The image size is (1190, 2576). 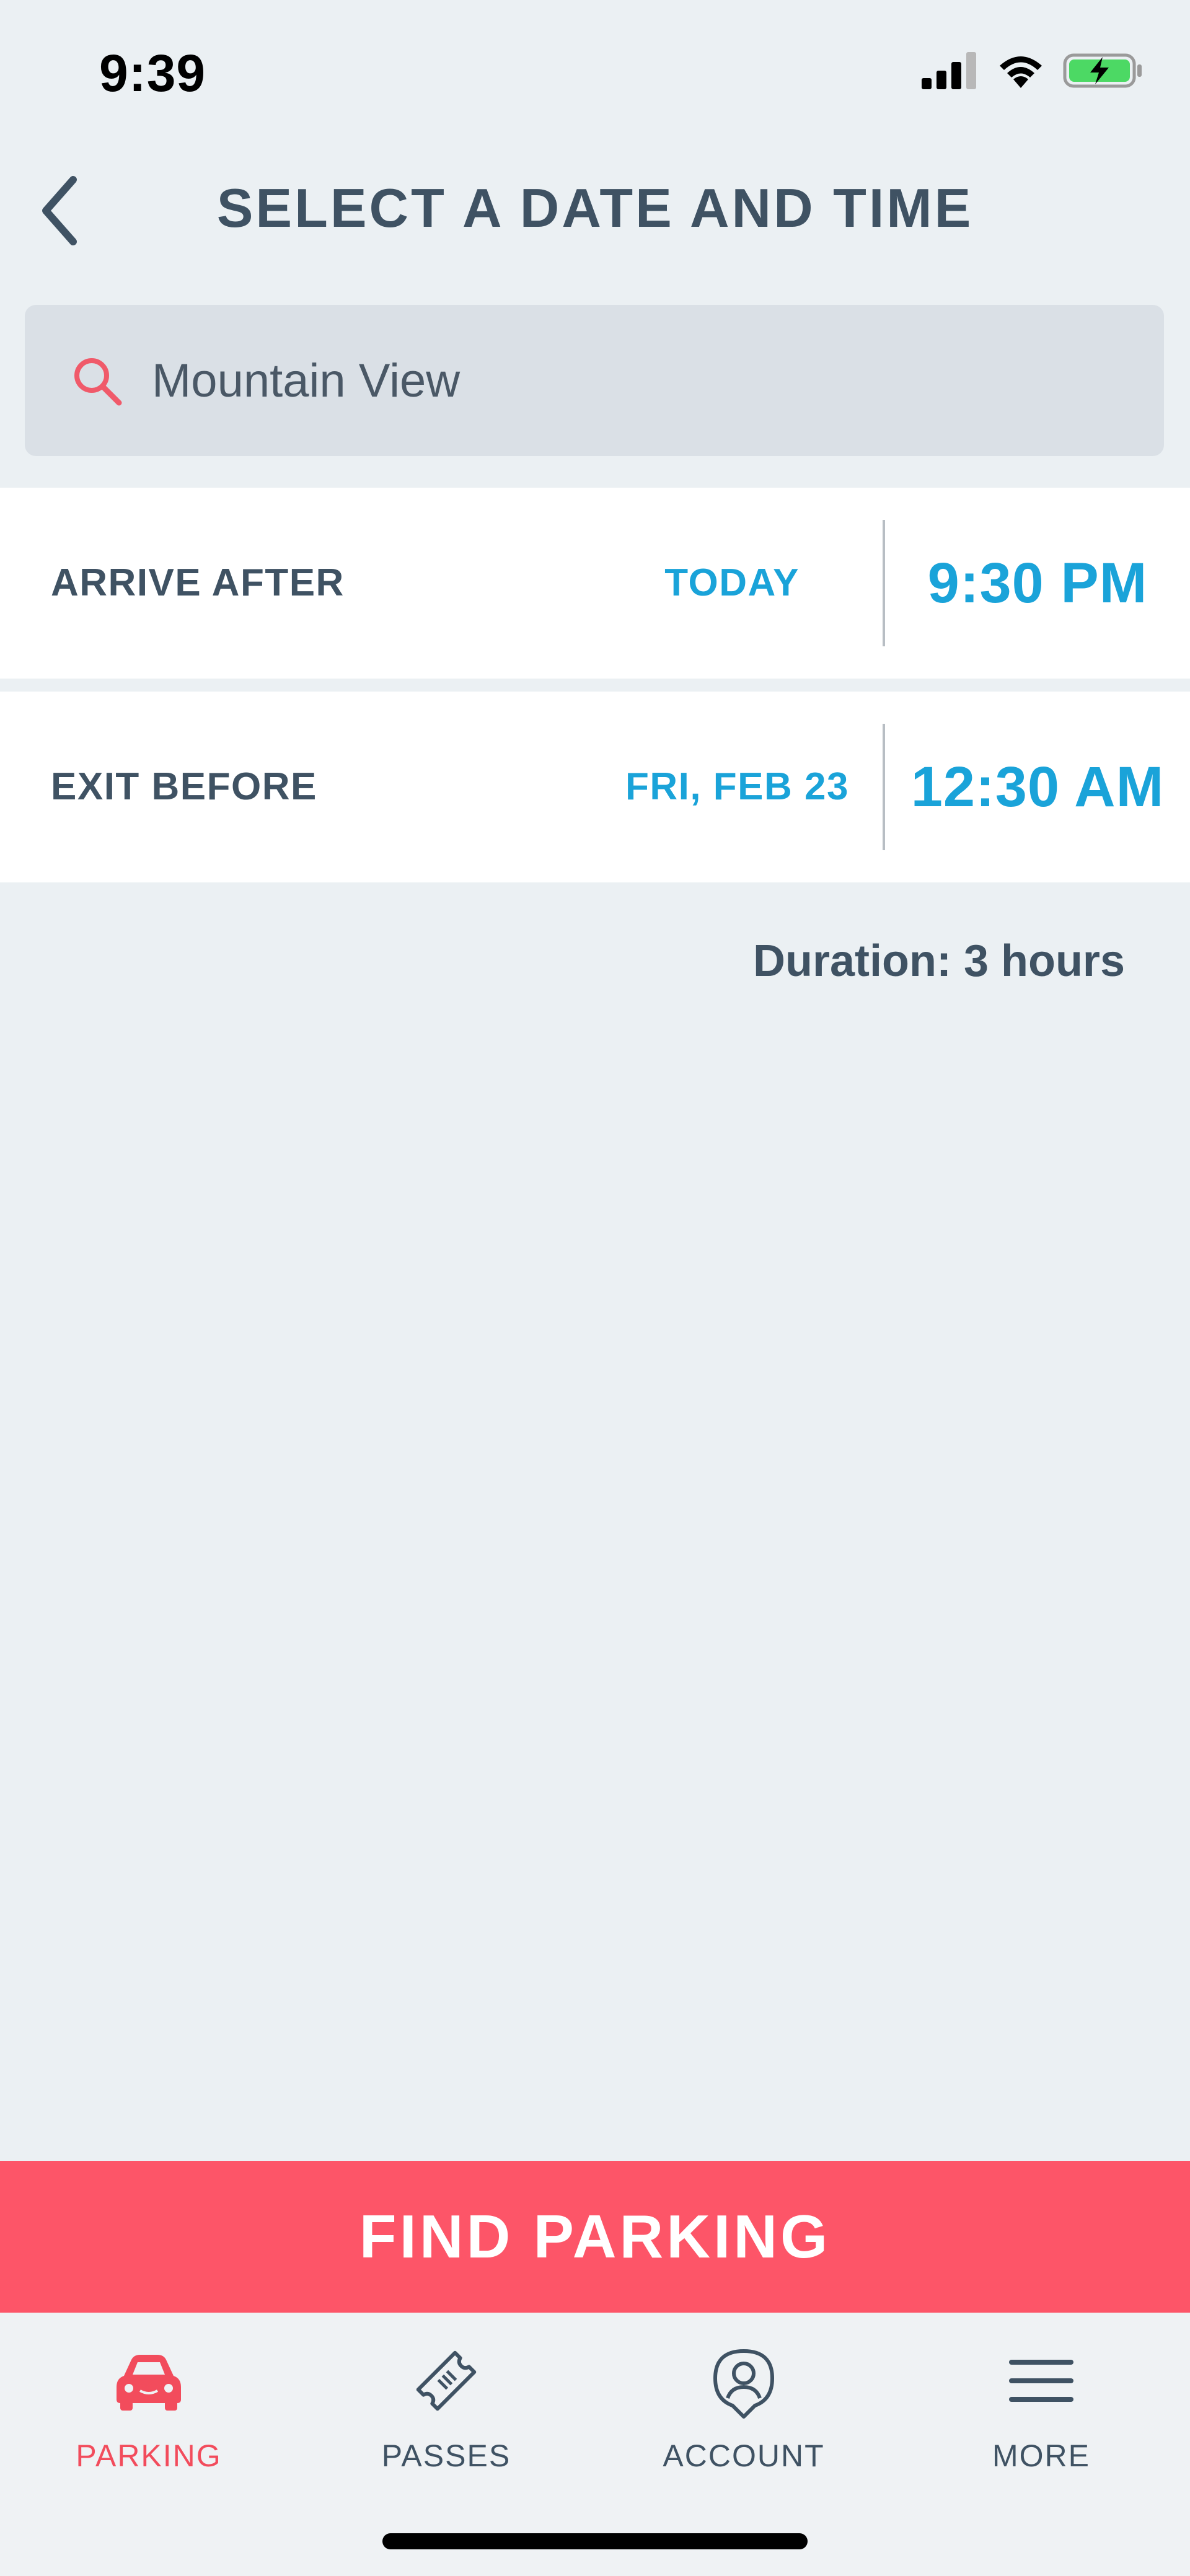 I want to click on home-indicator, so click(x=595, y=2541).